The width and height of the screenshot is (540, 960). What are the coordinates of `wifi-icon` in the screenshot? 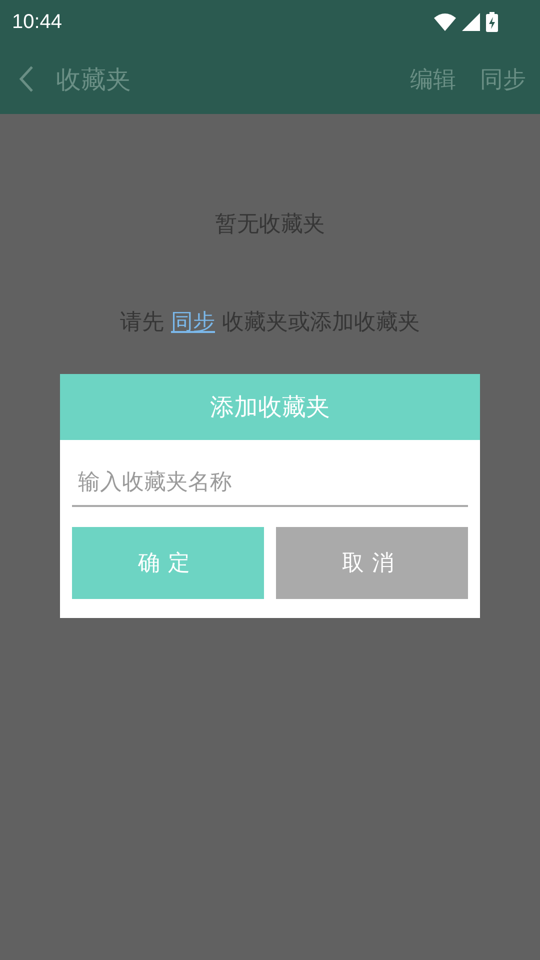 It's located at (445, 22).